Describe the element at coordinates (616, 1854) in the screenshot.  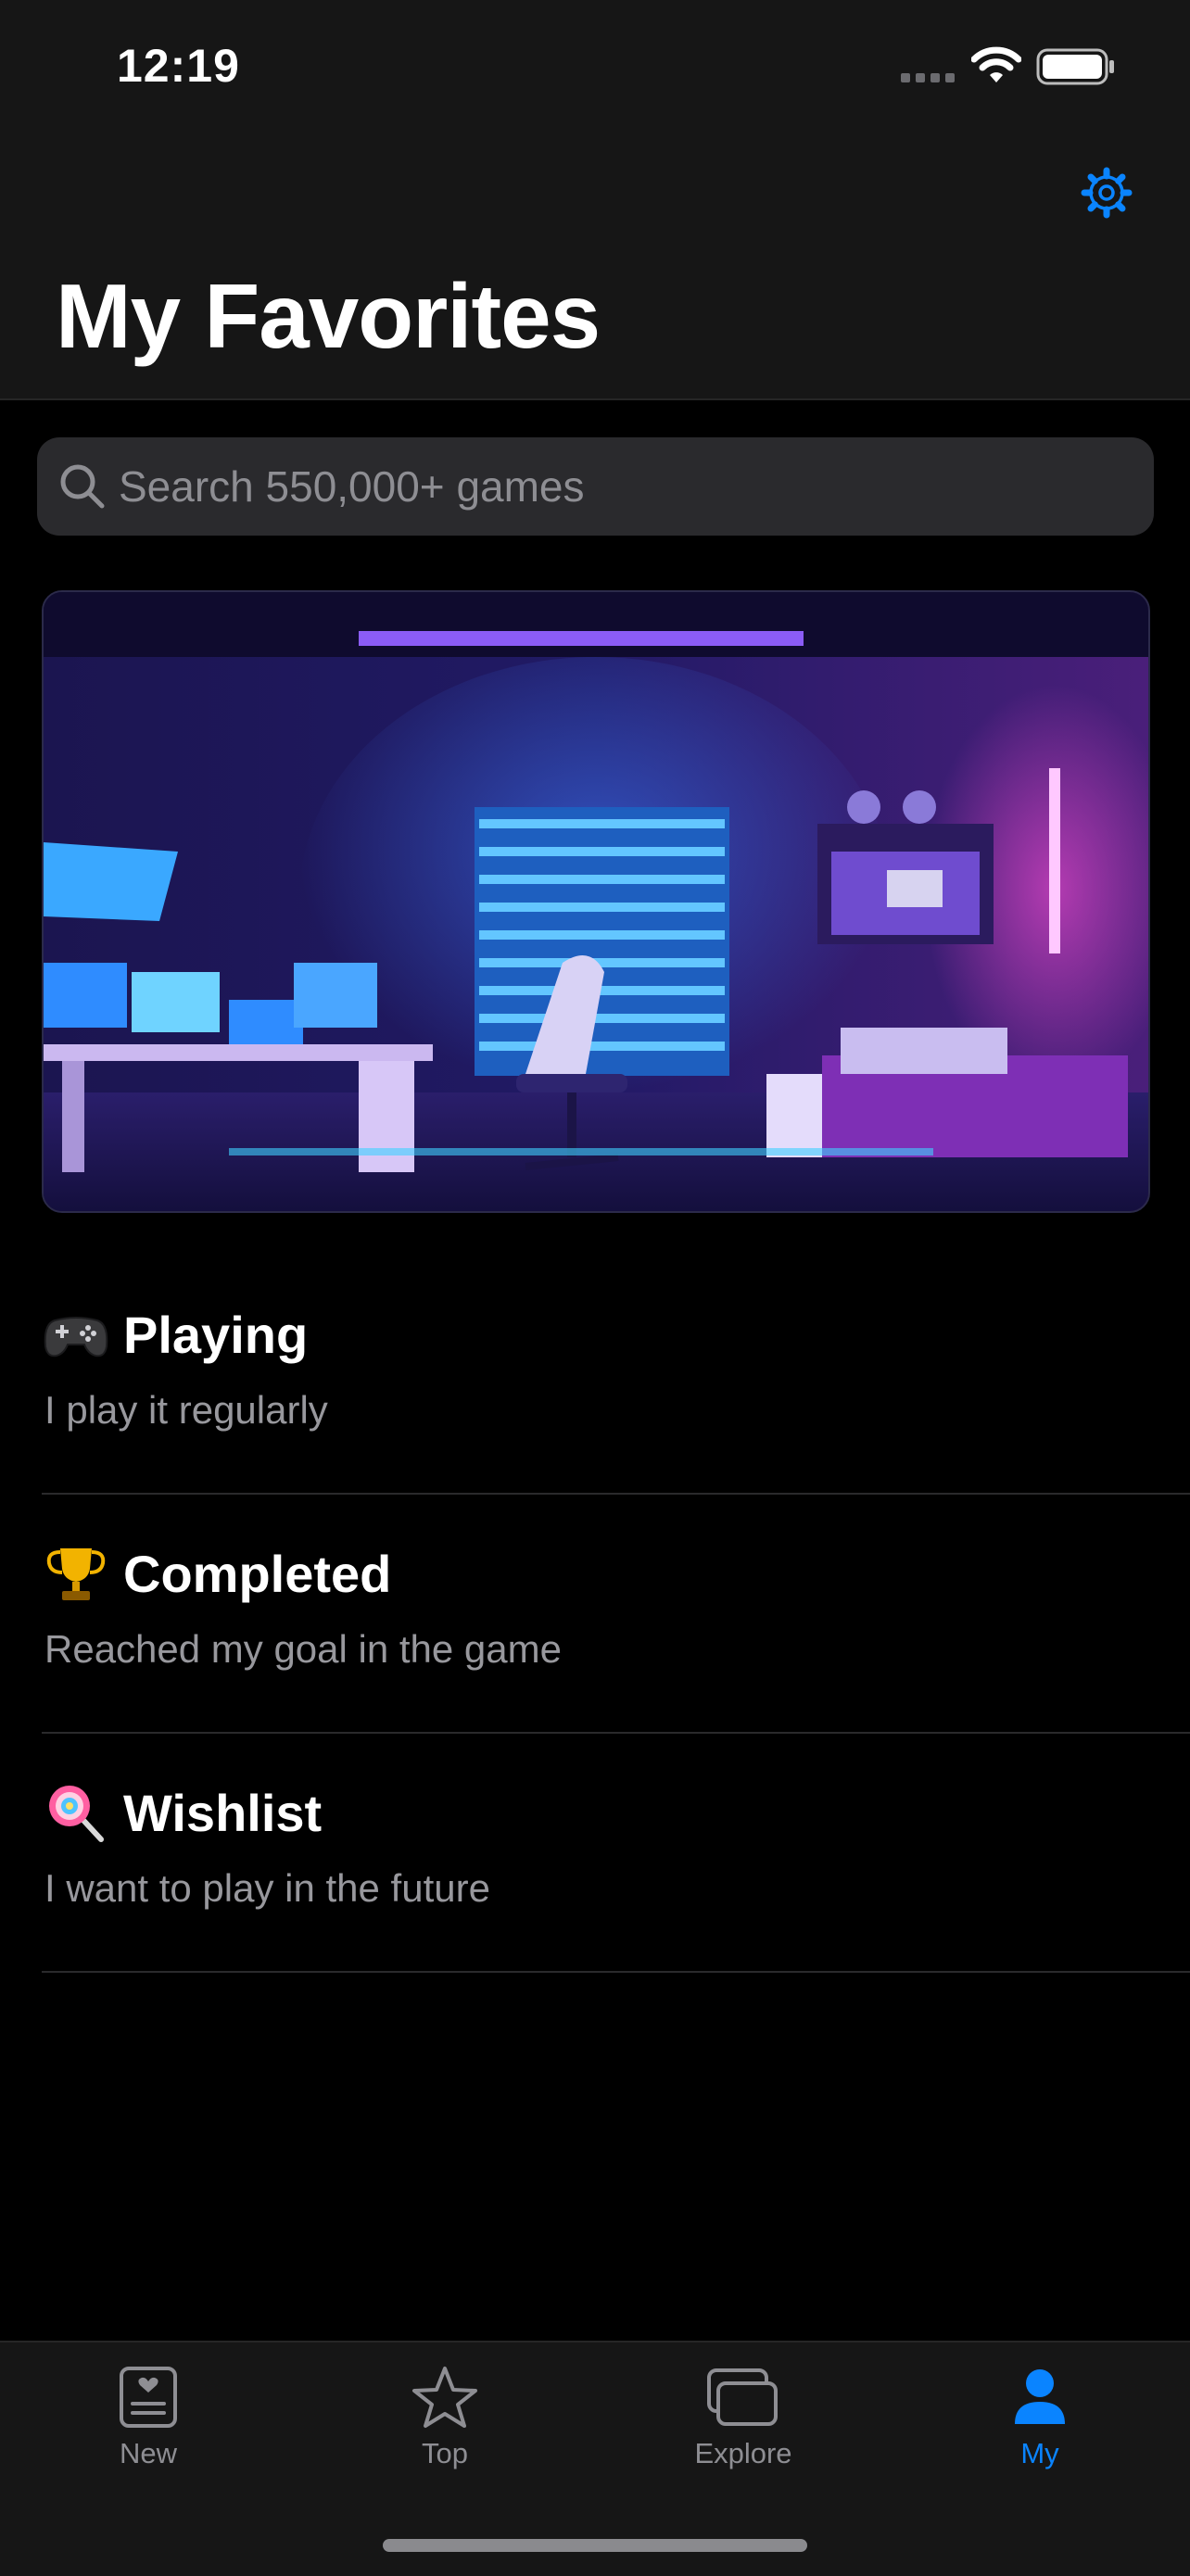
I see `list-item-wishlist: Wishlist I want to play in the future` at that location.